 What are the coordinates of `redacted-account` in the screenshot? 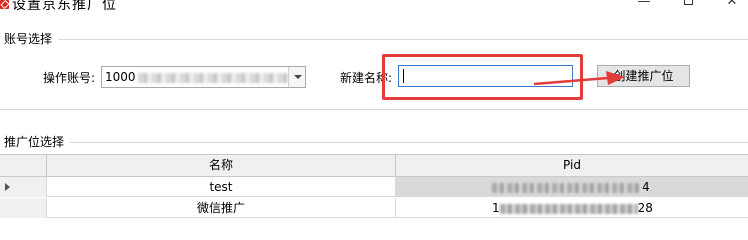 It's located at (212, 77).